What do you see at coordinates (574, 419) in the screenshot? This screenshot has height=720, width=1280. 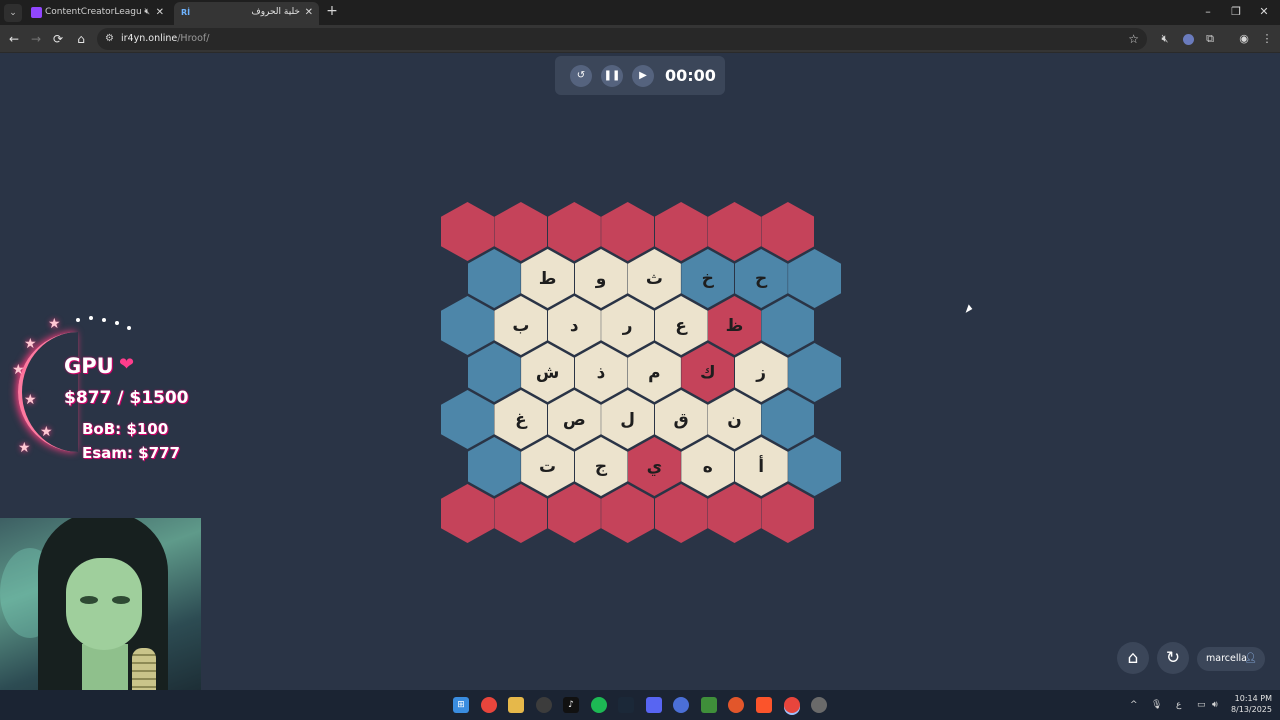 I see `hex-cell: ص` at bounding box center [574, 419].